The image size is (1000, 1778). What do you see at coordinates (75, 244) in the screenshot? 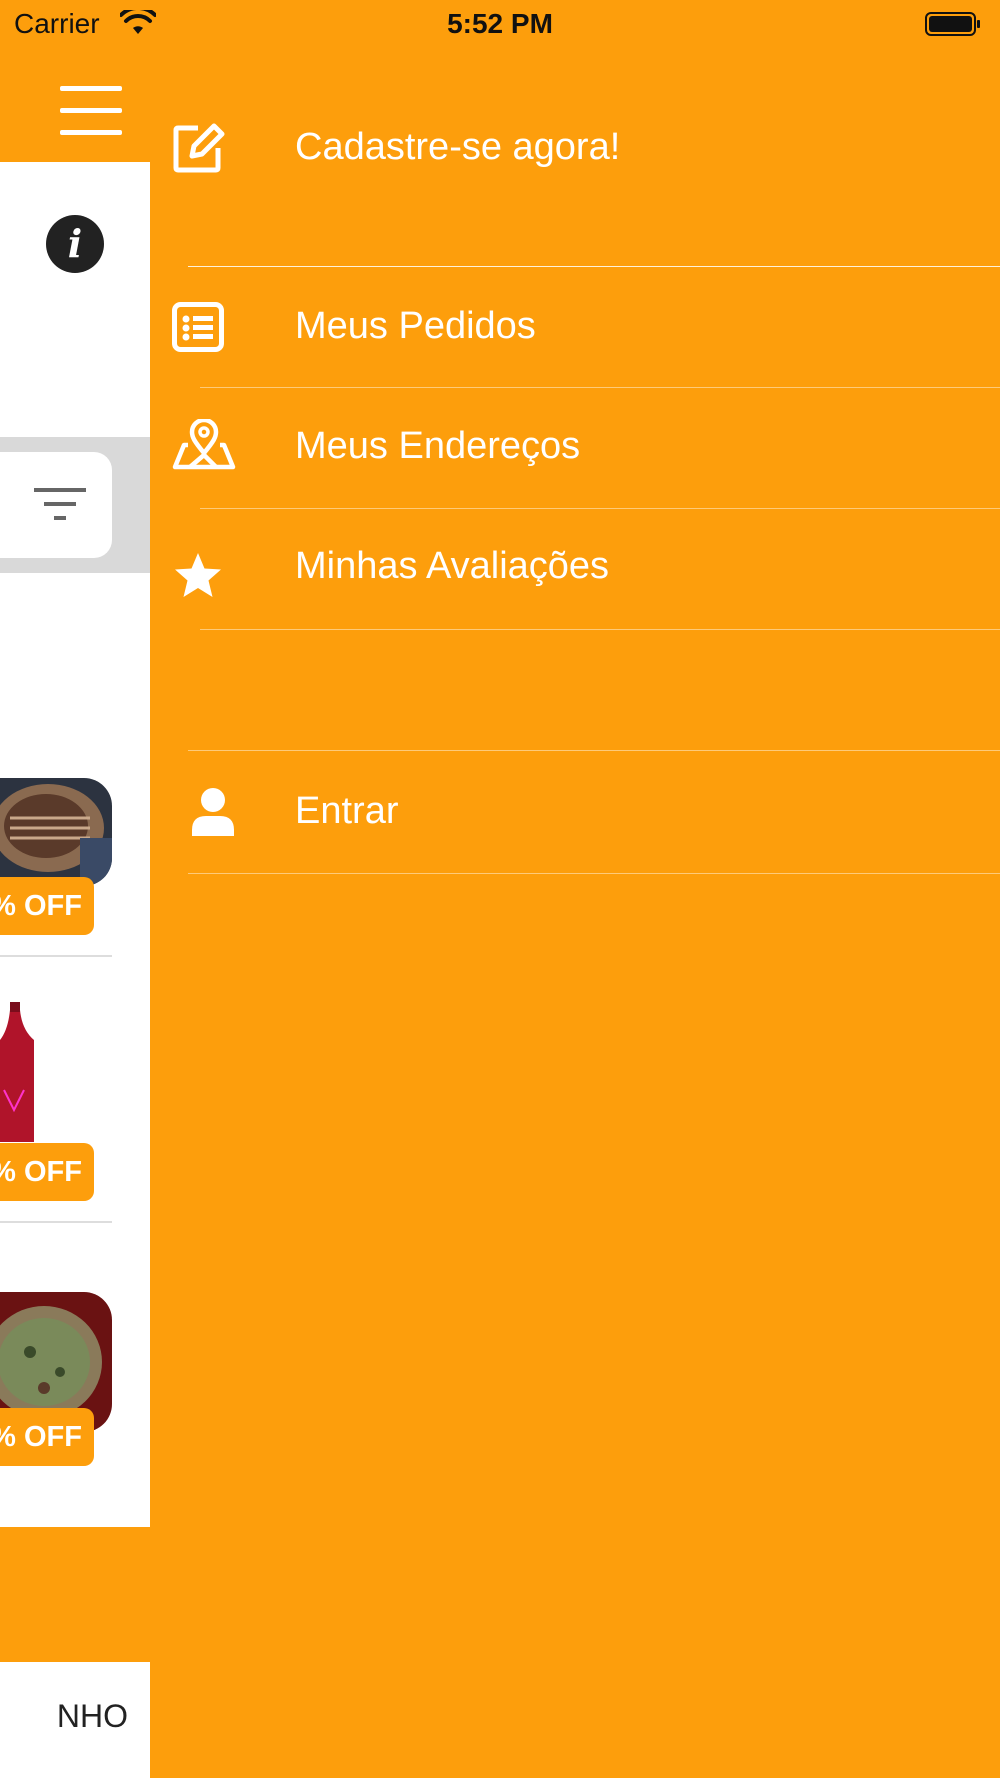
I see `info-icon: i` at bounding box center [75, 244].